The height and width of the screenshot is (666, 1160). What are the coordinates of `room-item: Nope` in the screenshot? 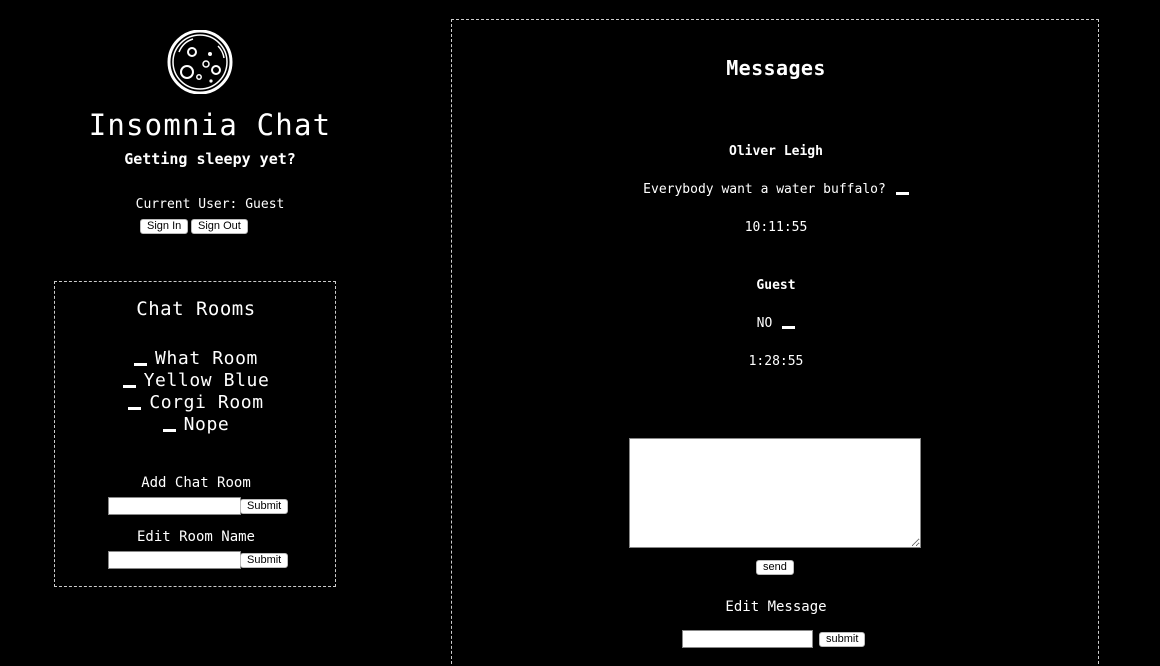 It's located at (196, 424).